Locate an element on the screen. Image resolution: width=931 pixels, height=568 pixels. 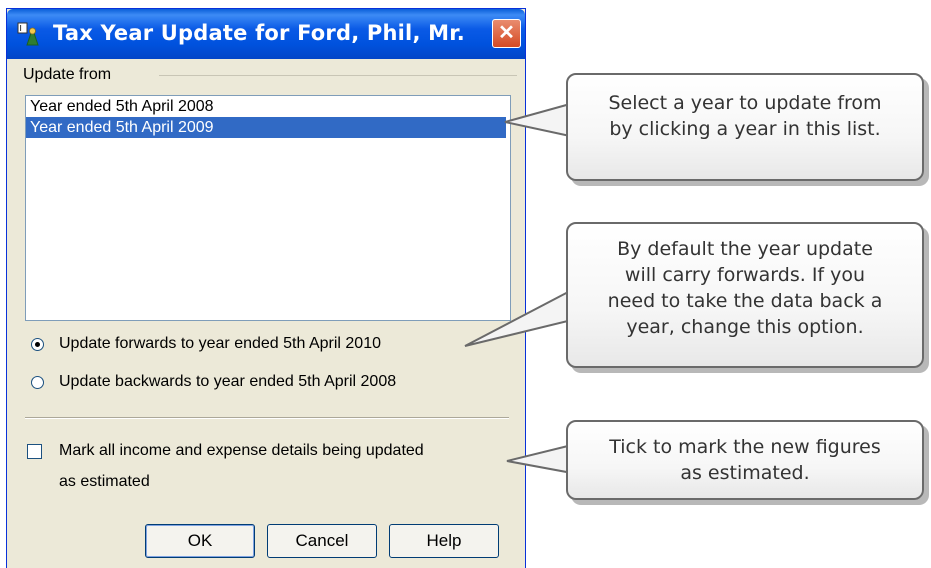
pointer-tick-estimate is located at coordinates (539, 459).